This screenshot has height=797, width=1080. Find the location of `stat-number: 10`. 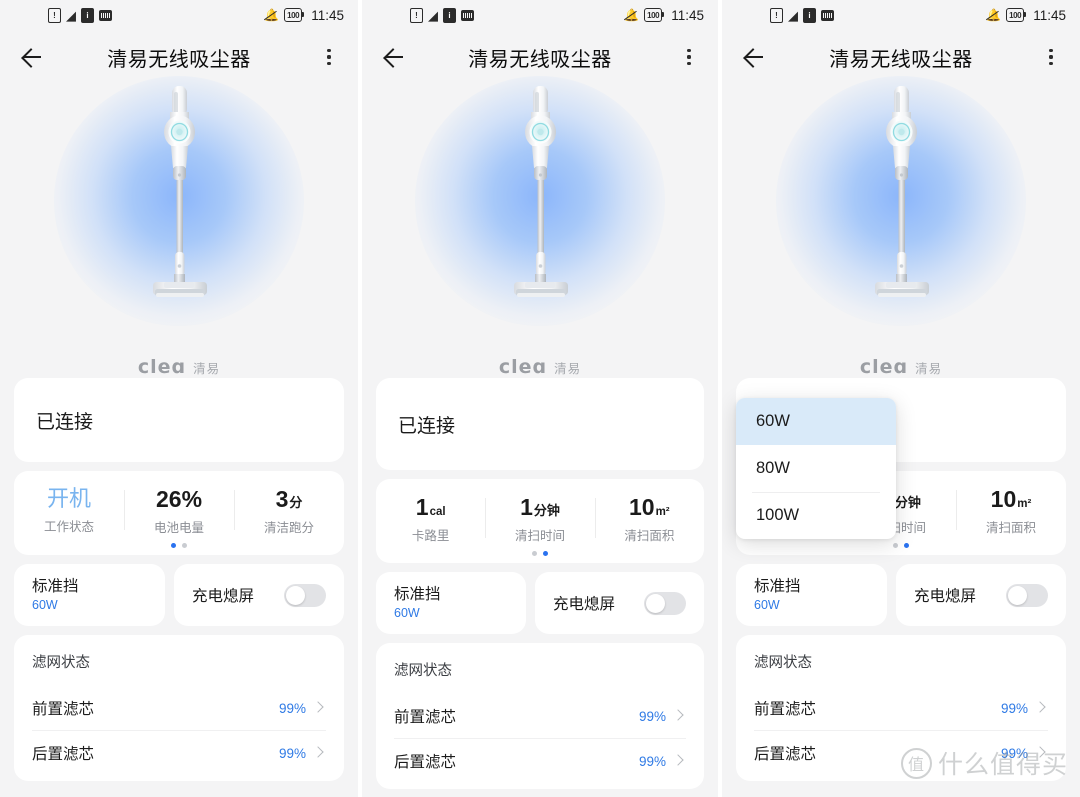

stat-number: 10 is located at coordinates (641, 507).